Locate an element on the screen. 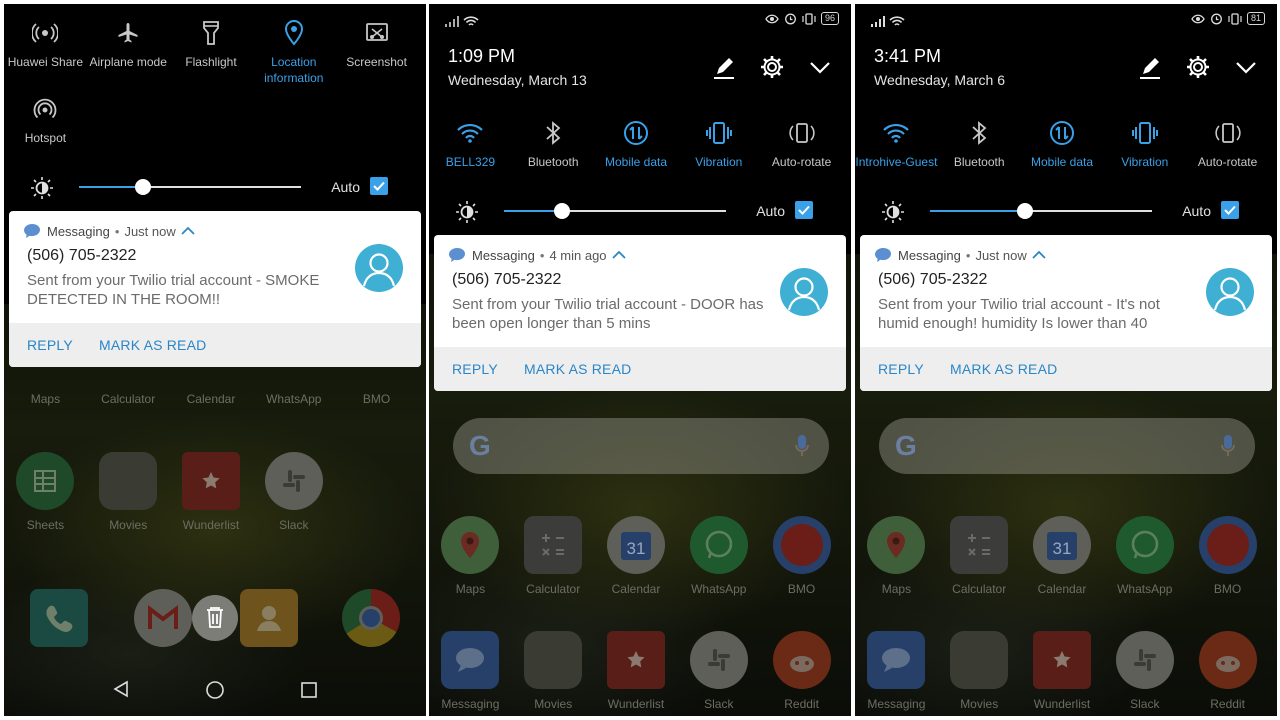 The image size is (1280, 720). home-icon is located at coordinates (215, 690).